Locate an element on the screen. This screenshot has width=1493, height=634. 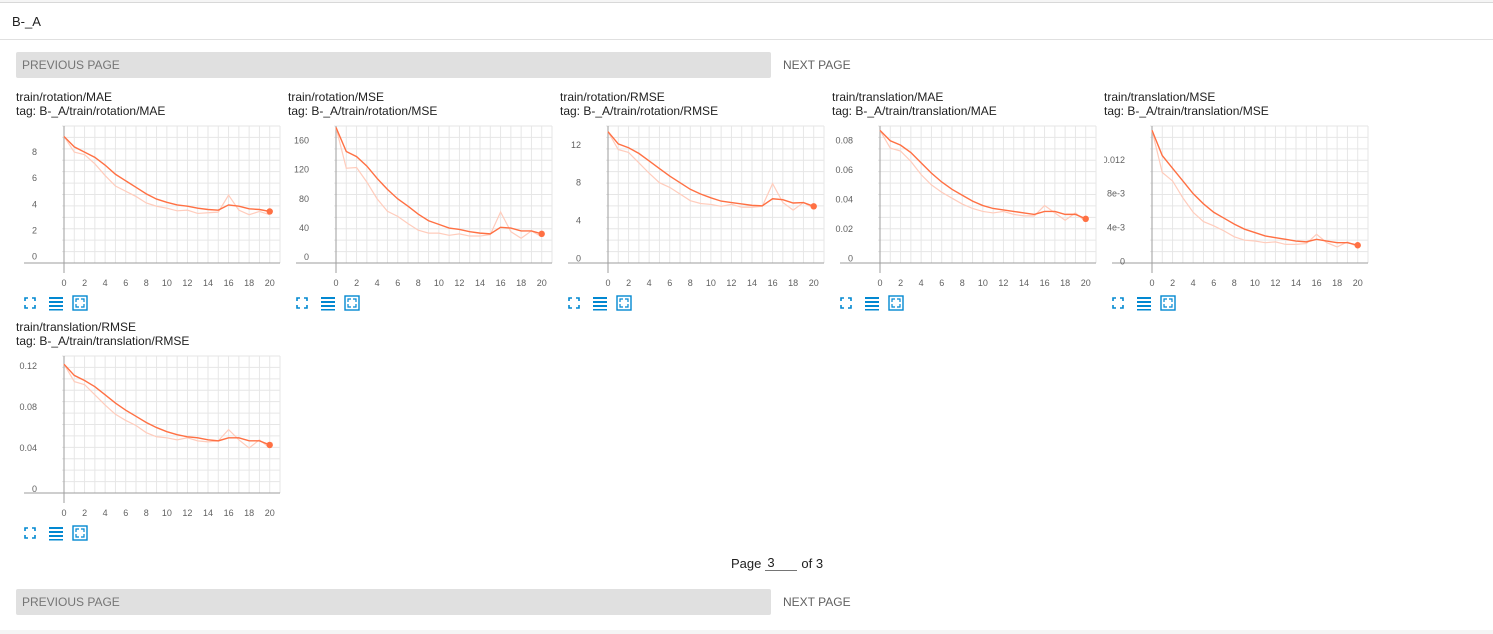
chart-plot: 0 4 8 12 0 2 4 6 8 10 12 14 16 18 20 is located at coordinates (694, 205).